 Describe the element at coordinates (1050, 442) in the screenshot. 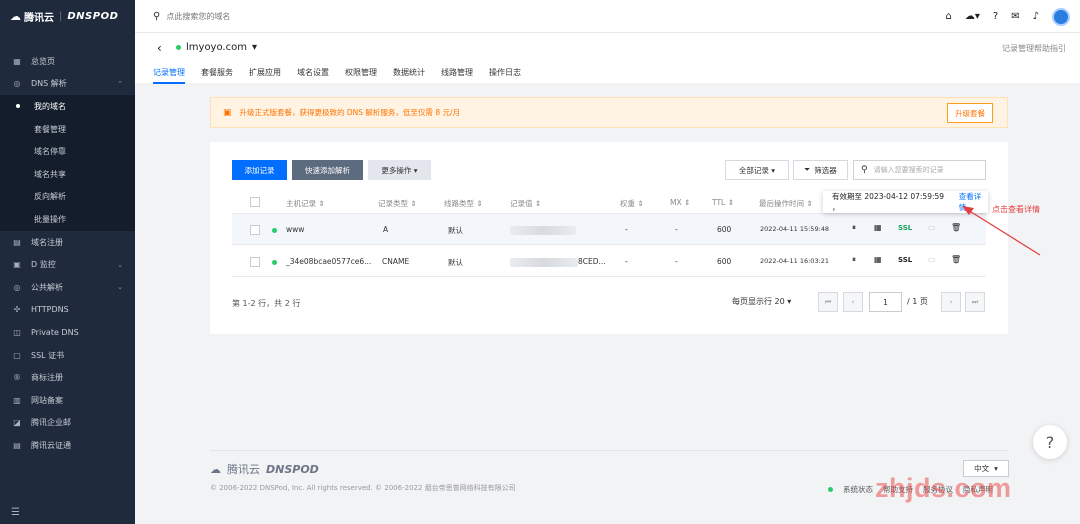

I see `help-float-button: ?` at that location.